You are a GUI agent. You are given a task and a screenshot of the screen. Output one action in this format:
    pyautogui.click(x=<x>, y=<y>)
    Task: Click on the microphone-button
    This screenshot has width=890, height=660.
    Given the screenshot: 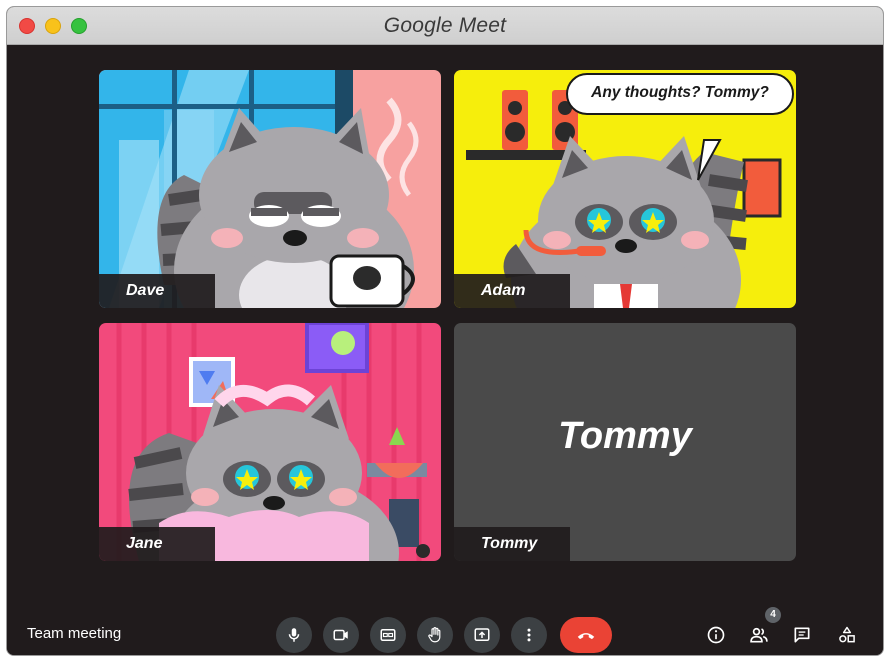 What is the action you would take?
    pyautogui.click(x=294, y=635)
    